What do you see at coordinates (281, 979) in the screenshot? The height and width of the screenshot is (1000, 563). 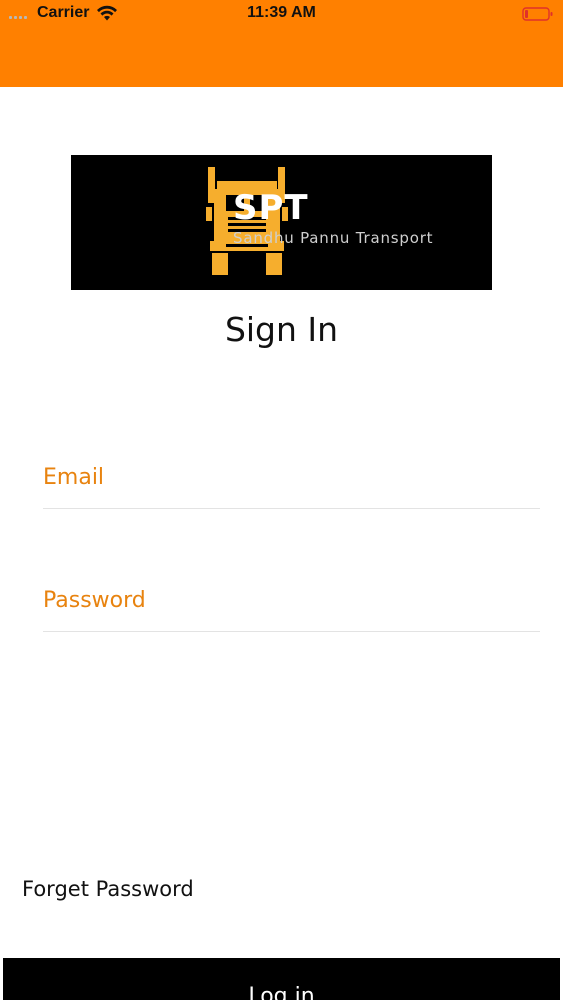 I see `login-button: Log in` at bounding box center [281, 979].